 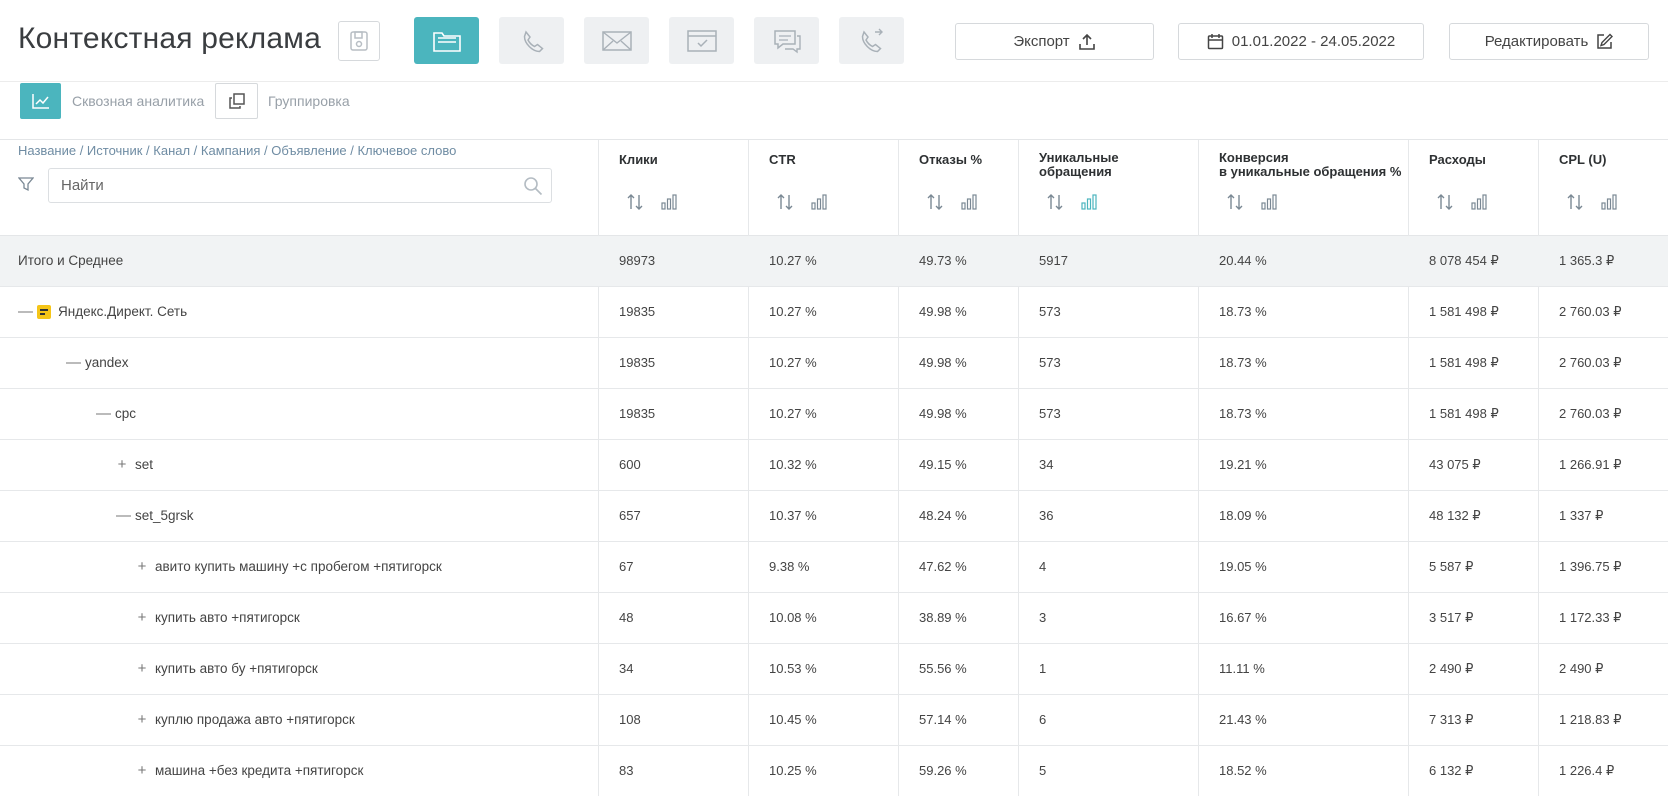 I want to click on cell-bounces: 59.26 %, so click(x=943, y=770).